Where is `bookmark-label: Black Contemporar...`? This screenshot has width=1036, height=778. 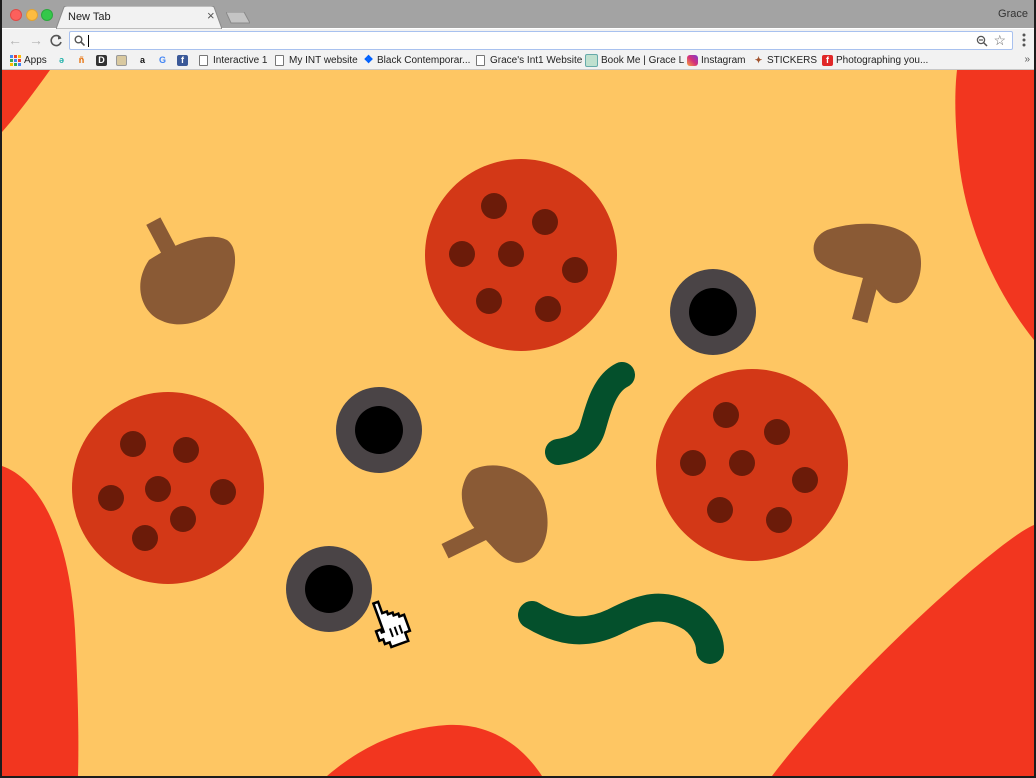
bookmark-label: Black Contemporar... is located at coordinates (424, 60).